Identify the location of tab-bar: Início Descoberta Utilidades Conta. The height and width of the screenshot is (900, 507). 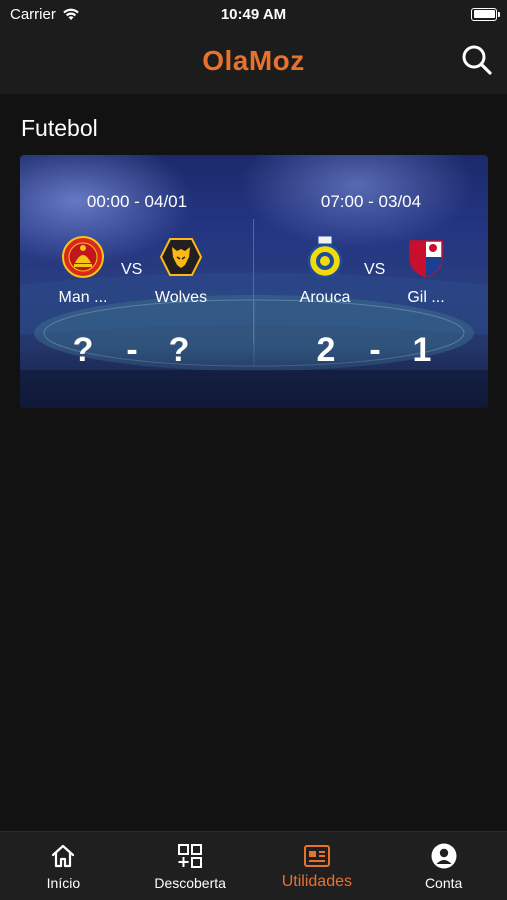
(253, 865).